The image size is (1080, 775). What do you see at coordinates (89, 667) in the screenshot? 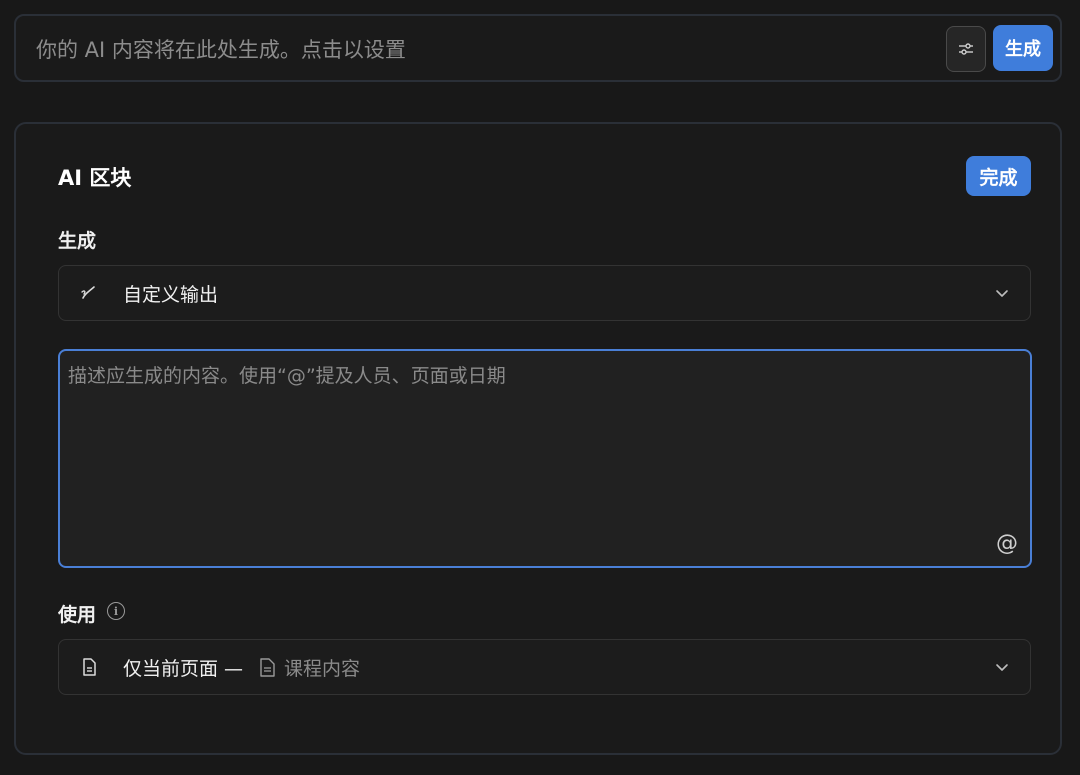
I see `document-icon` at bounding box center [89, 667].